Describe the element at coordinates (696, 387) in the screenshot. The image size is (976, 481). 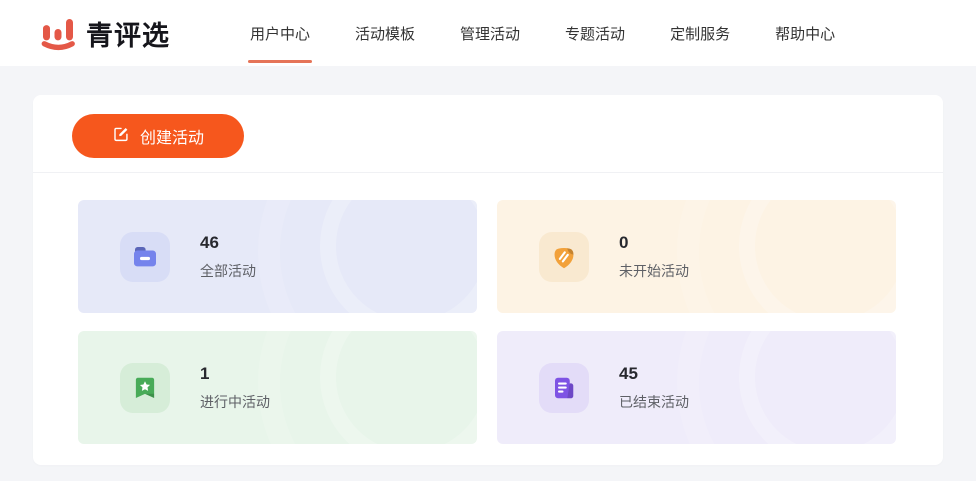
I see `stat-card-4: 45 已结束活动` at that location.